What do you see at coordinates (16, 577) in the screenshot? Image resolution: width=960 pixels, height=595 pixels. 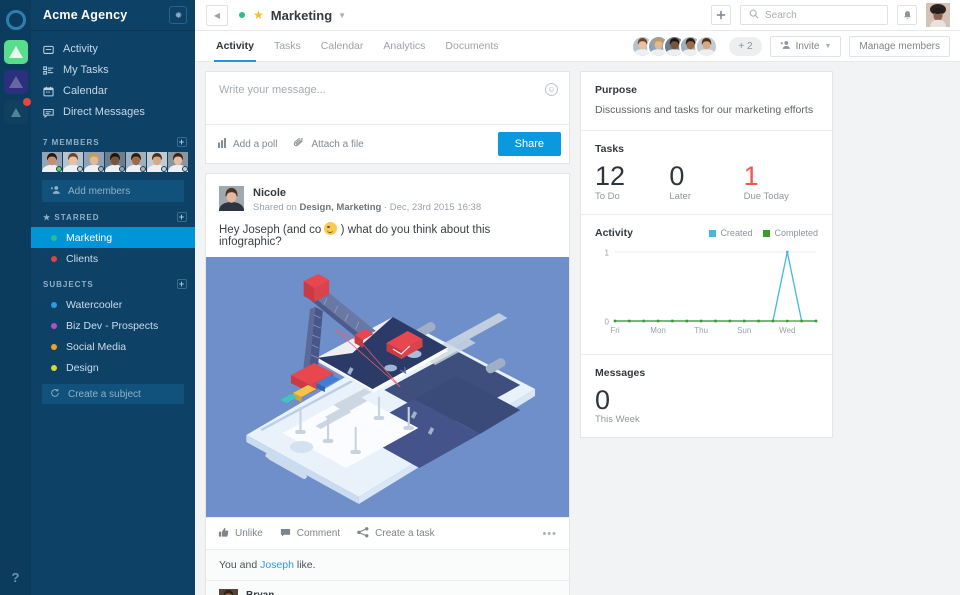 I see `help-icon: ?` at bounding box center [16, 577].